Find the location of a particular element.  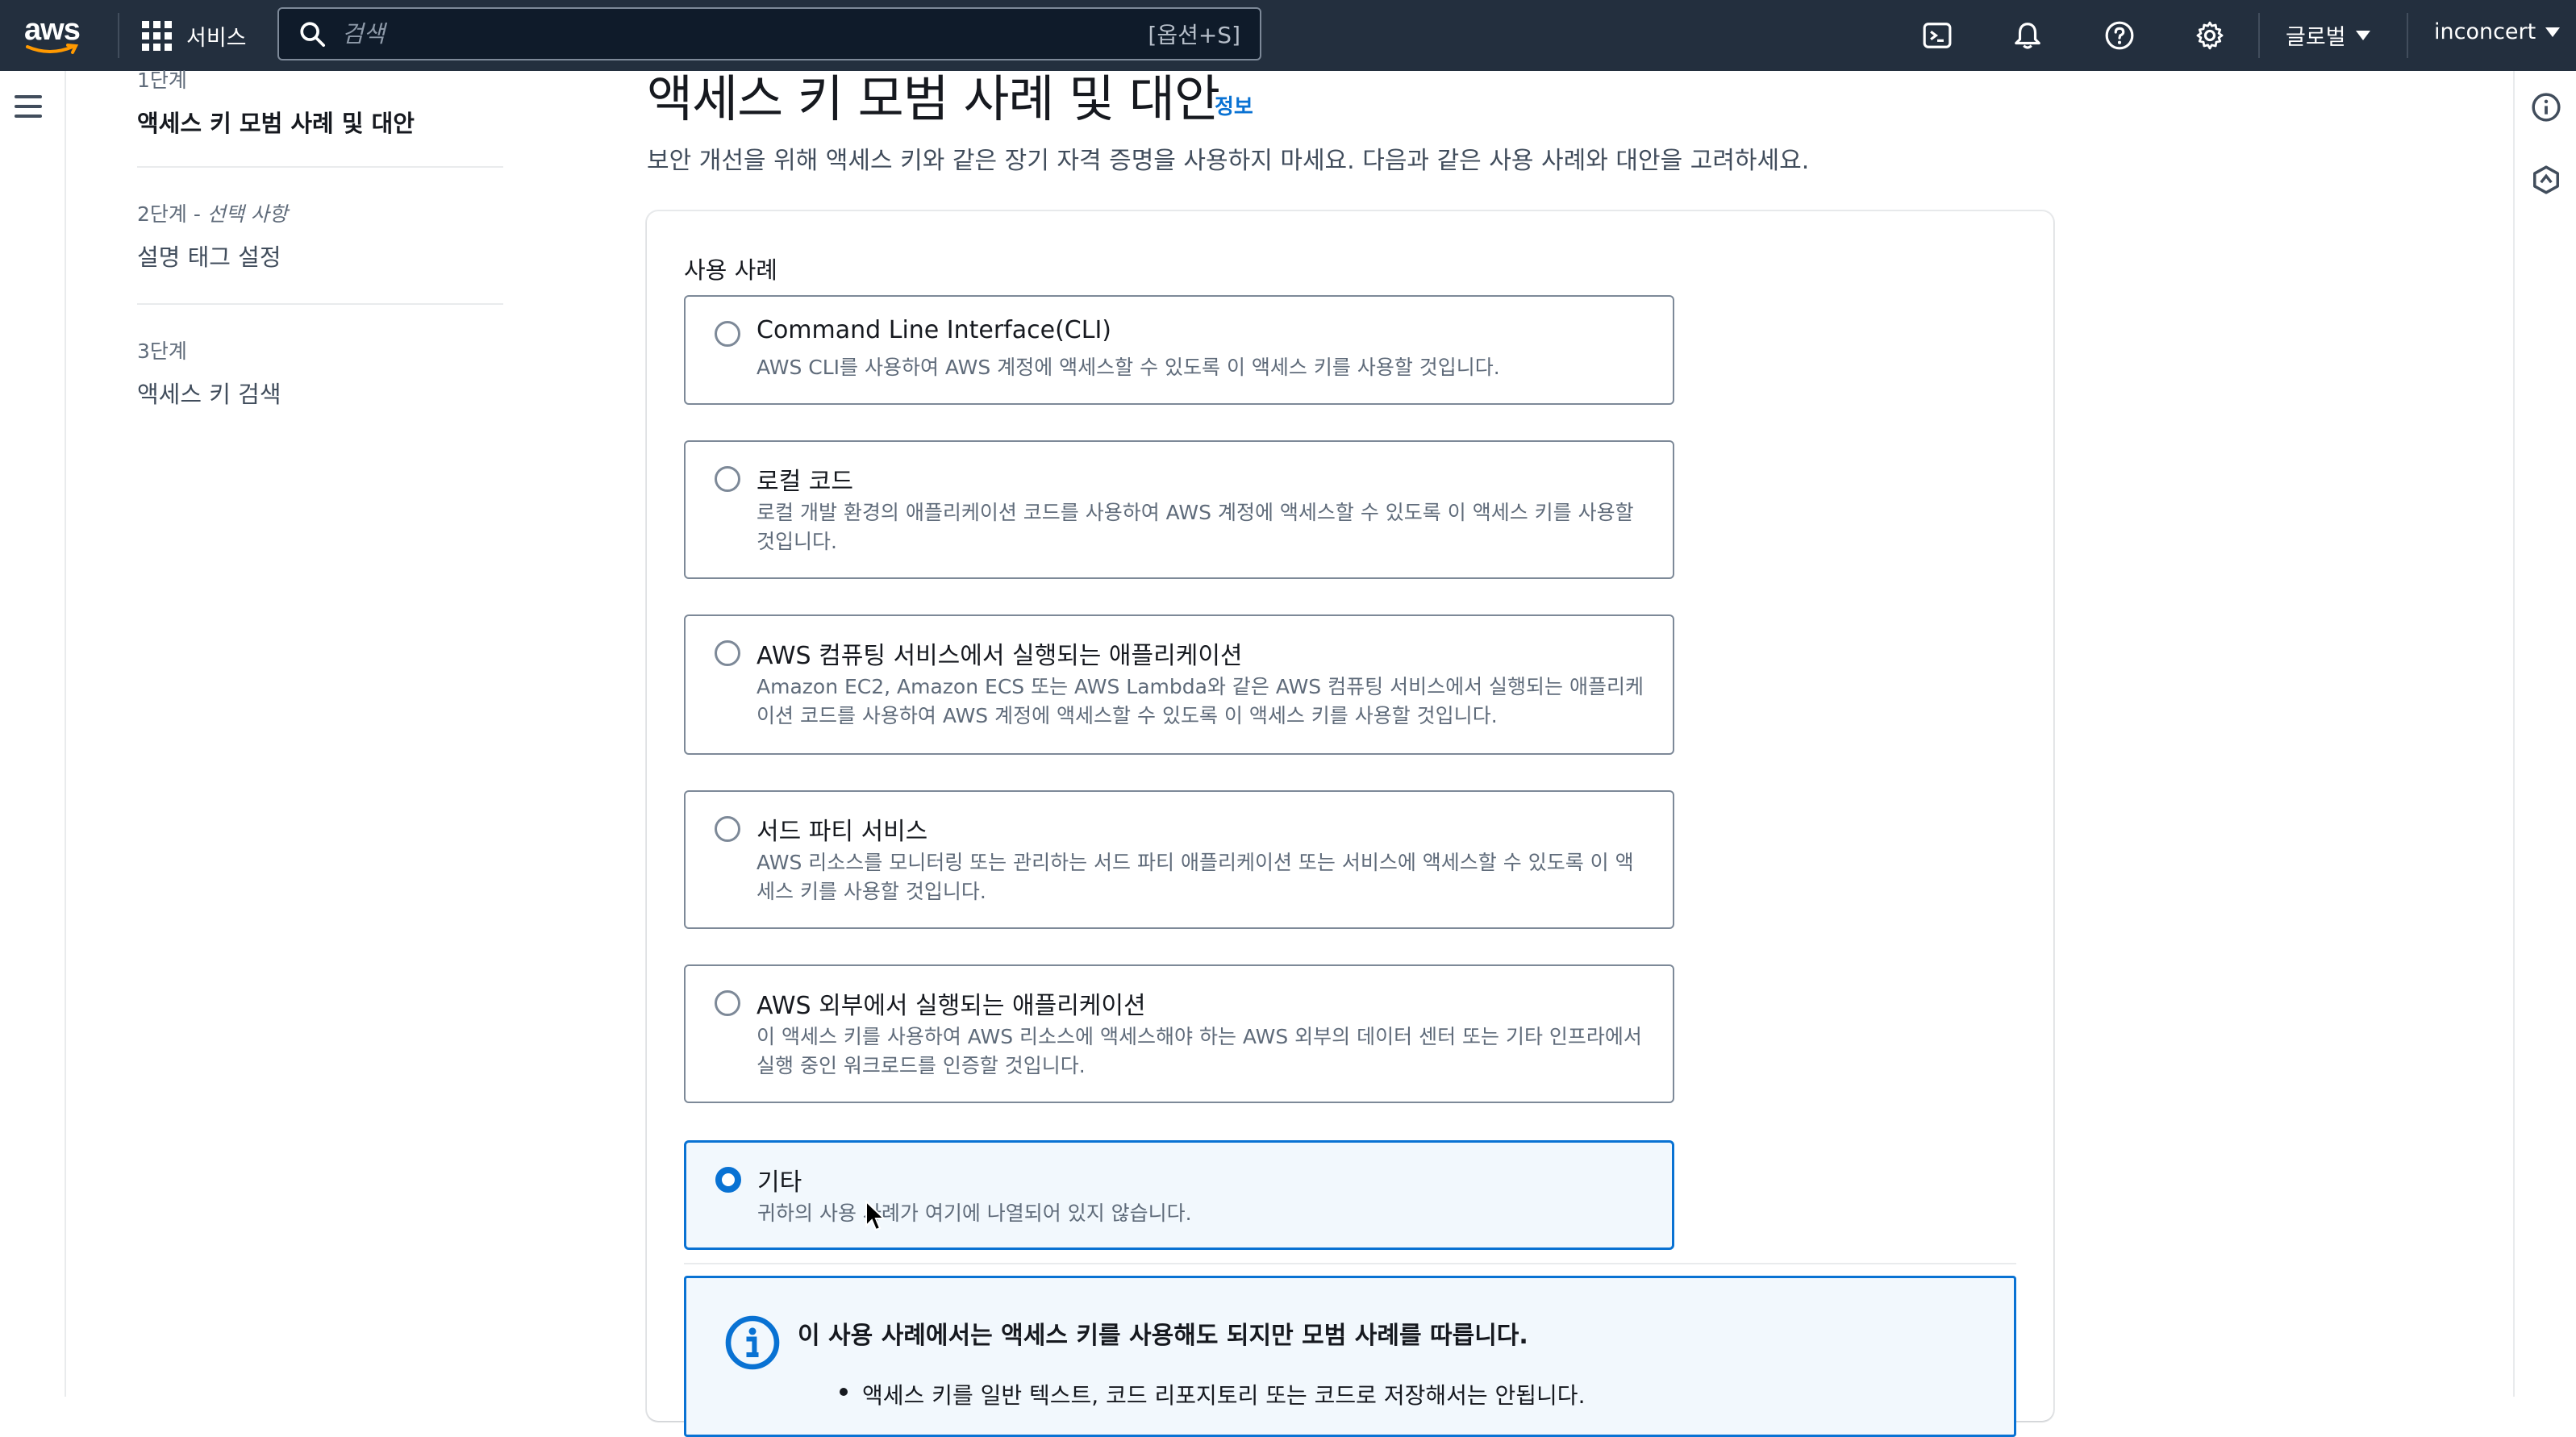

search-input is located at coordinates (745, 34).